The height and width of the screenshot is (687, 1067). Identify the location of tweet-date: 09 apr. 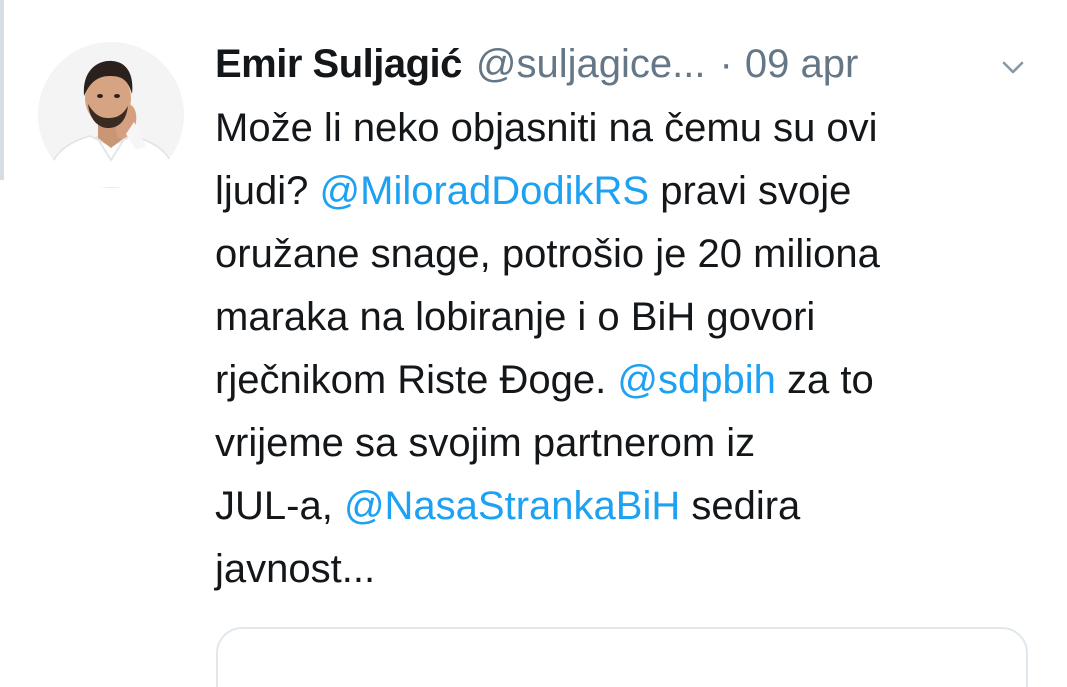
(801, 64).